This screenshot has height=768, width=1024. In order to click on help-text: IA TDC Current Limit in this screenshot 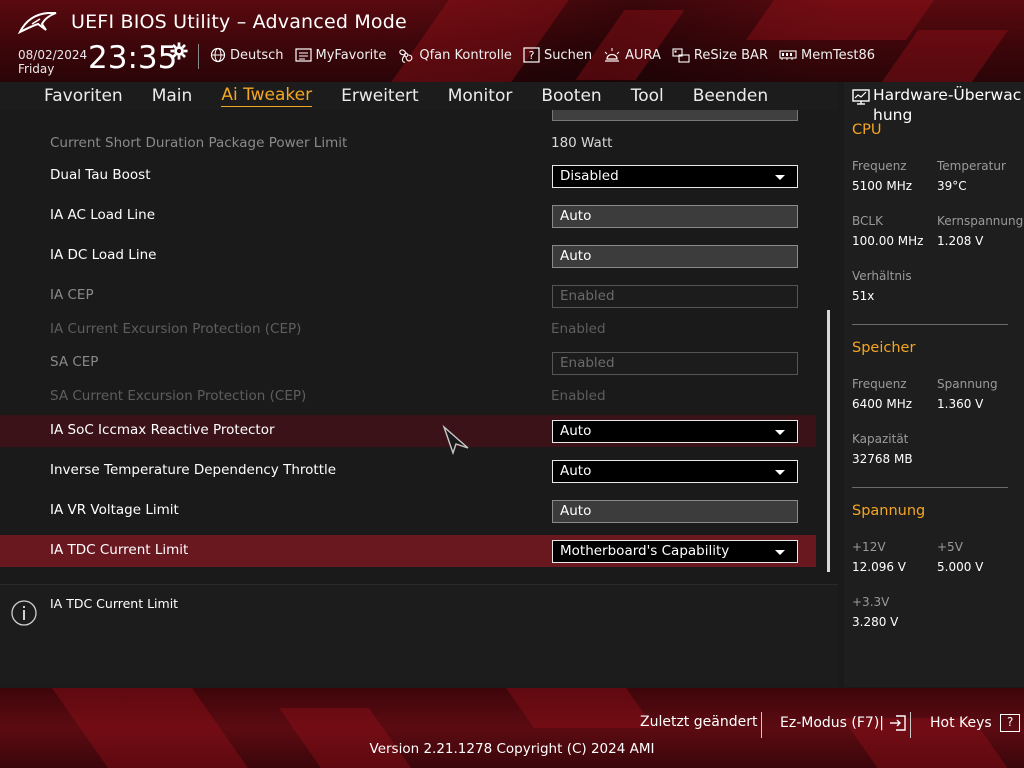, I will do `click(114, 603)`.